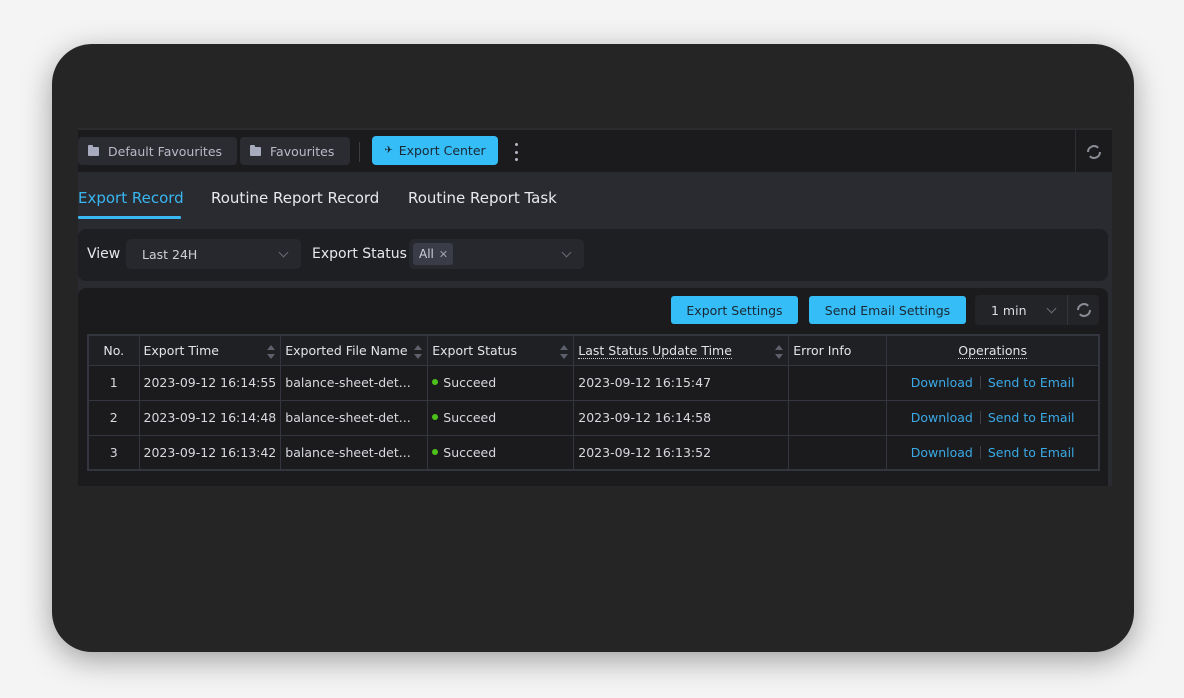 The image size is (1184, 698). I want to click on row-number: 3, so click(113, 452).